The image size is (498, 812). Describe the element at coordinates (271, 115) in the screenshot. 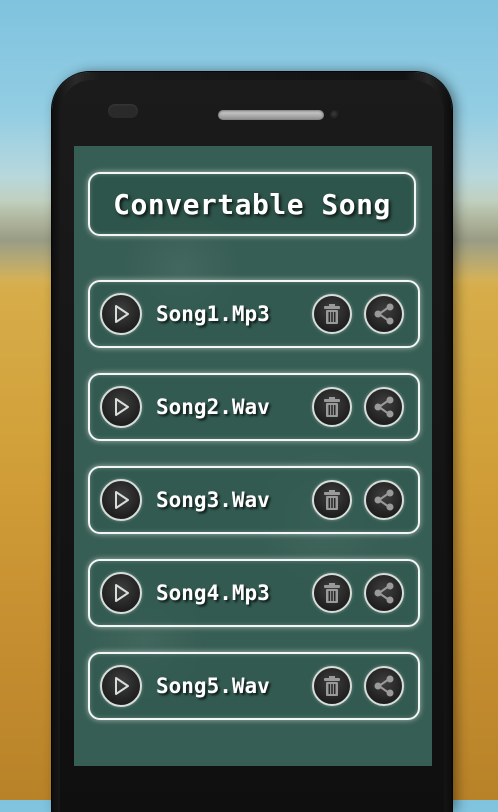

I see `earpiece-speaker` at that location.